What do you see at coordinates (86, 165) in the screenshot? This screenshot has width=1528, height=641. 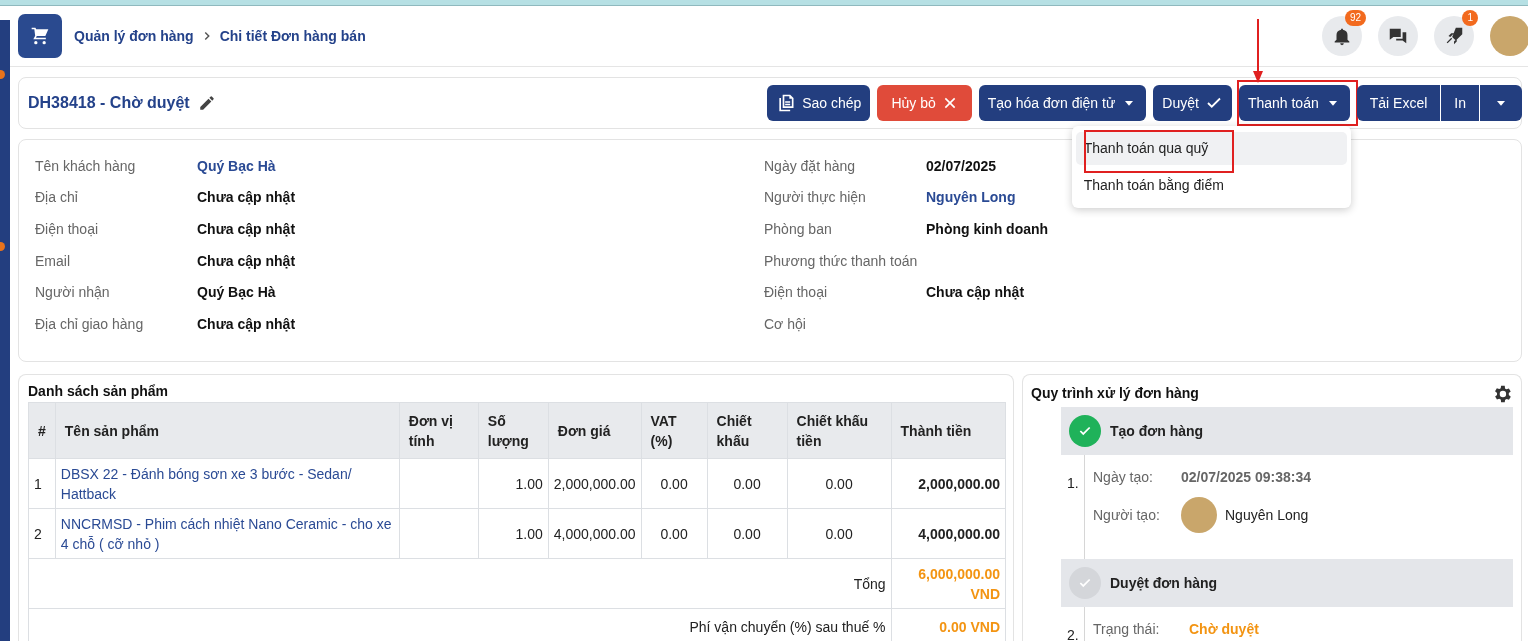 I see `field-label: Tên khách hàng` at bounding box center [86, 165].